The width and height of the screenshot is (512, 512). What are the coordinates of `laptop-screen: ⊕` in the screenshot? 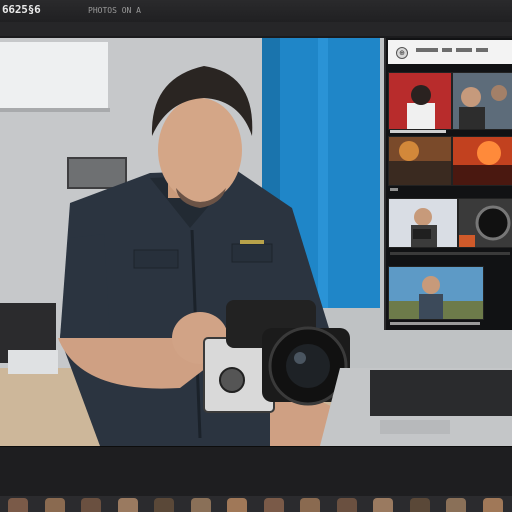 It's located at (448, 184).